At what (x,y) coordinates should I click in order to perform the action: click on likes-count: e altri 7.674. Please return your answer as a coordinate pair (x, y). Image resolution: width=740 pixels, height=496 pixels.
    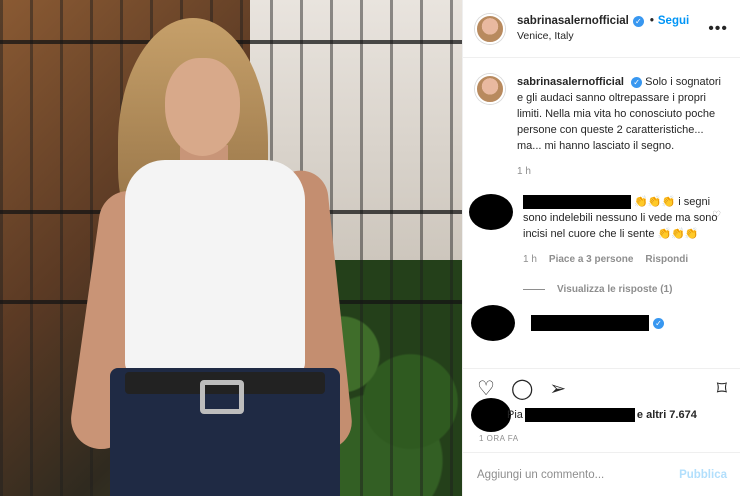
    Looking at the image, I should click on (667, 415).